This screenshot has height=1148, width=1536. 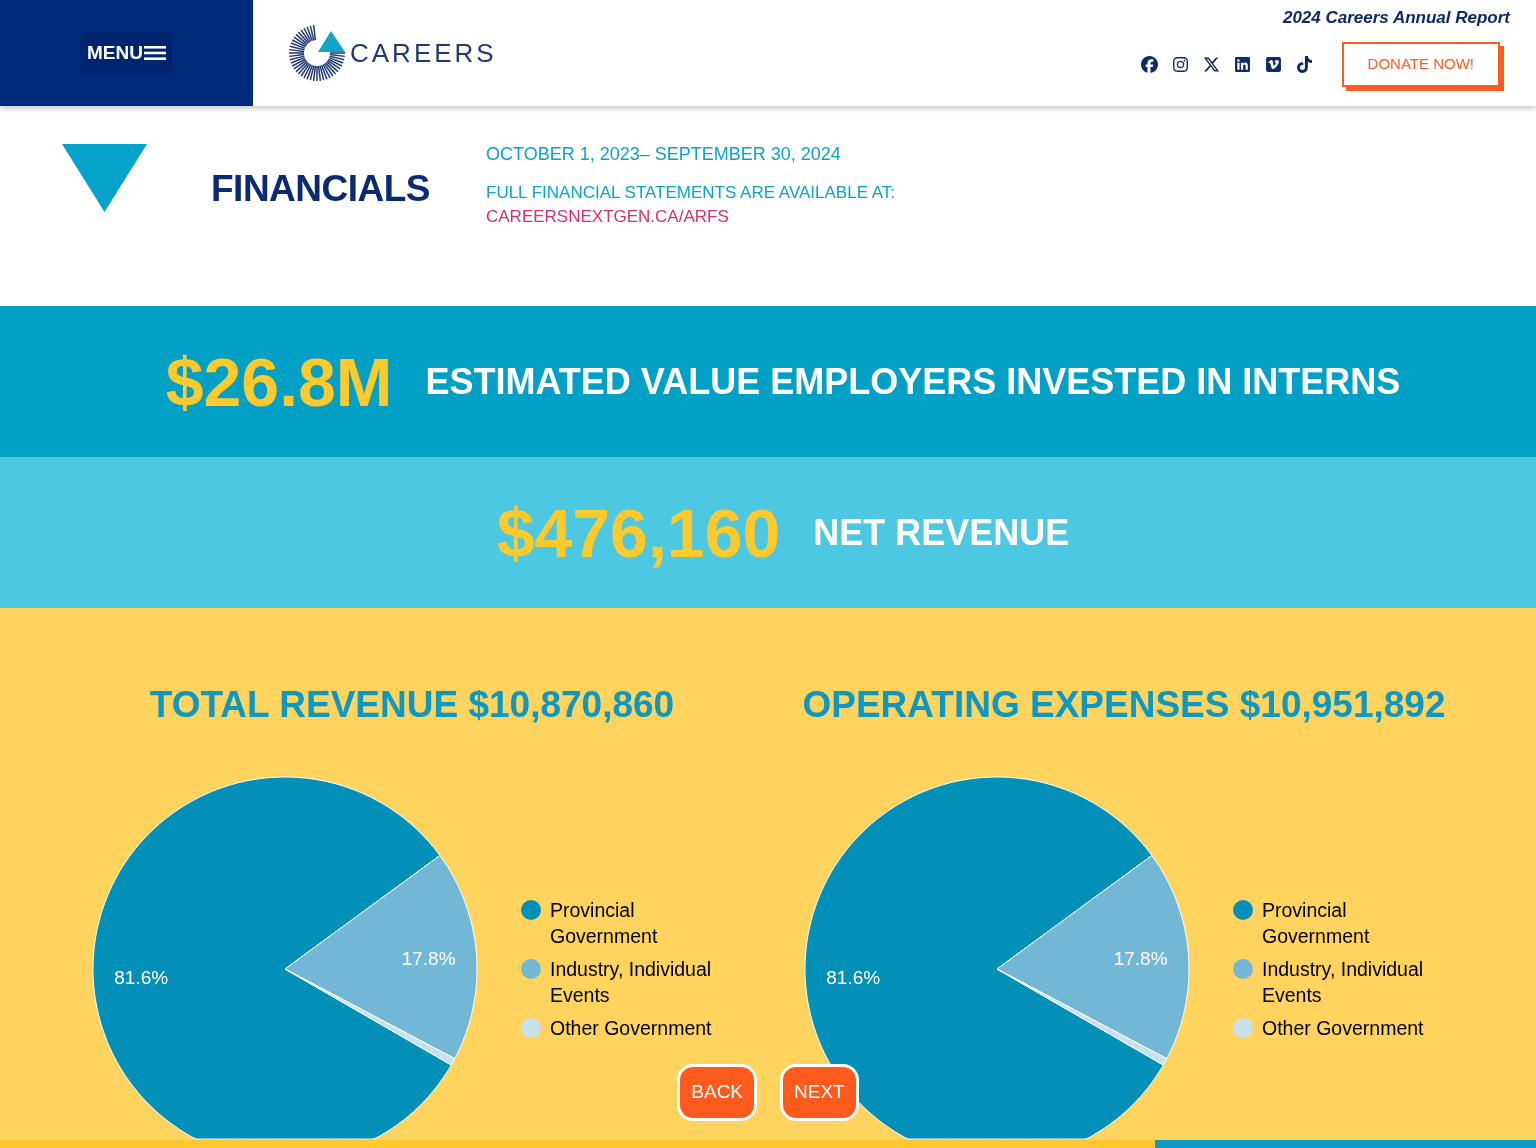 What do you see at coordinates (1124, 704) in the screenshot?
I see `chart-title: OPERATING EXPENSES $10,951,892` at bounding box center [1124, 704].